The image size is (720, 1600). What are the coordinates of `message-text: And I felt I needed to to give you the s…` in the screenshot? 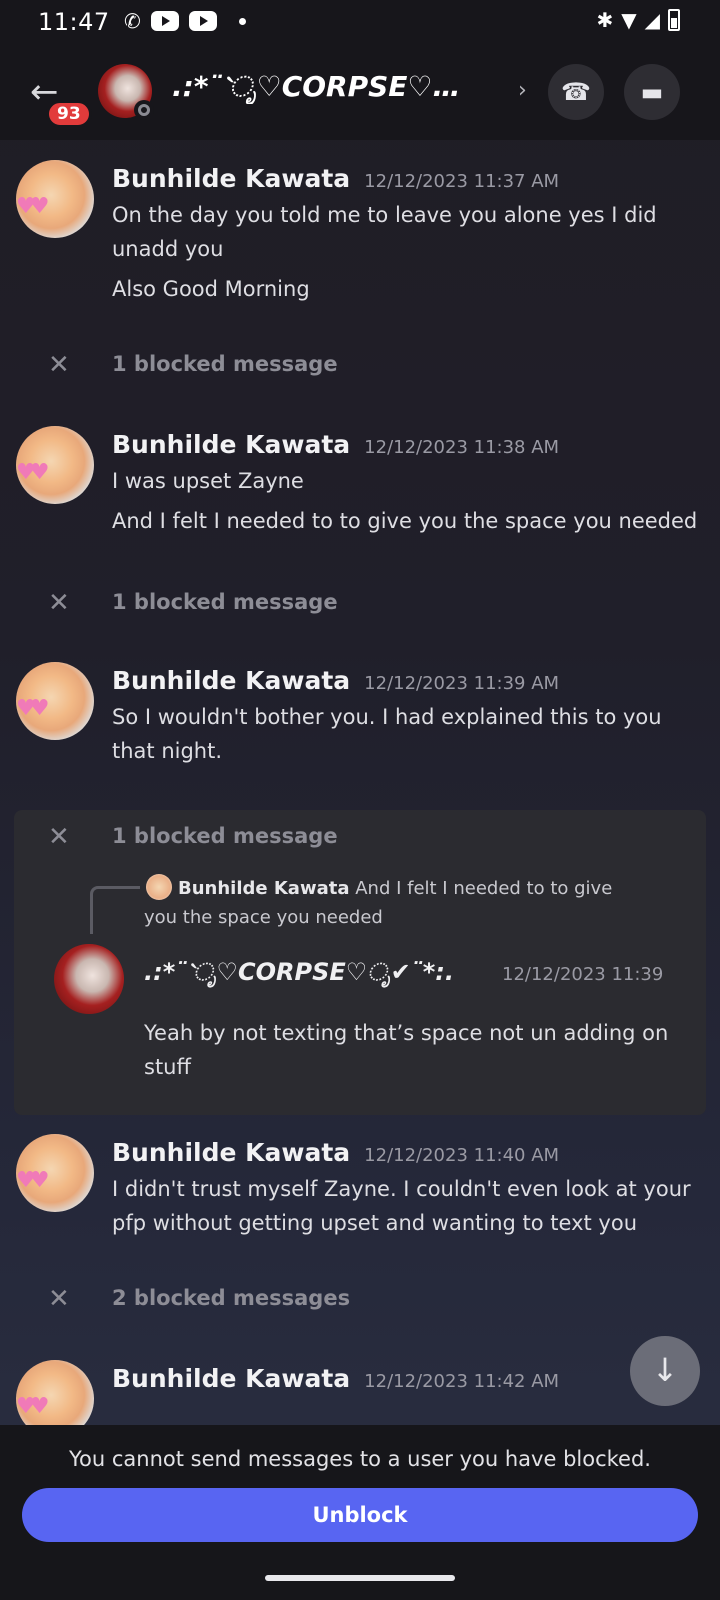 It's located at (405, 521).